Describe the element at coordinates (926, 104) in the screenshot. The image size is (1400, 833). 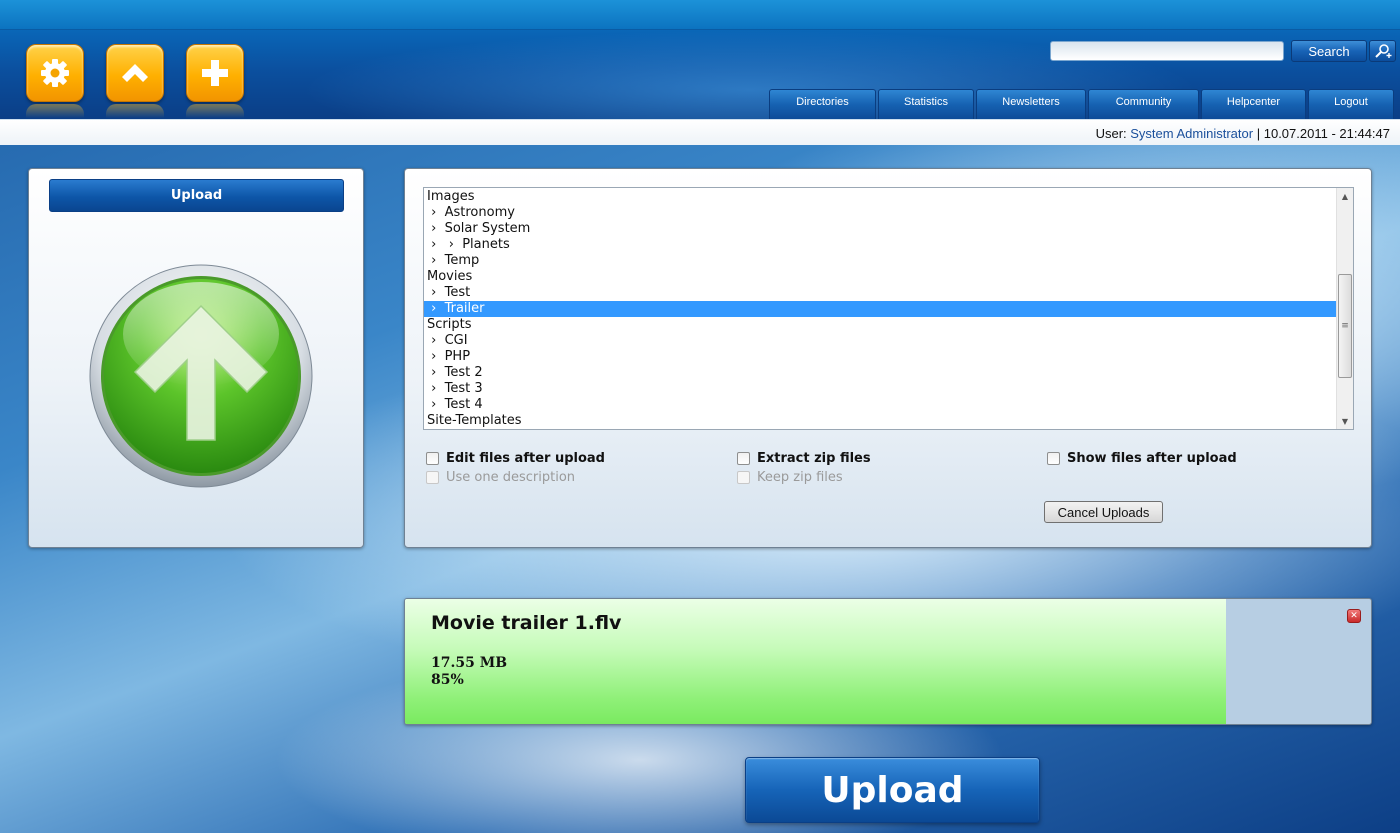
I see `tab-statistics: Statistics` at that location.